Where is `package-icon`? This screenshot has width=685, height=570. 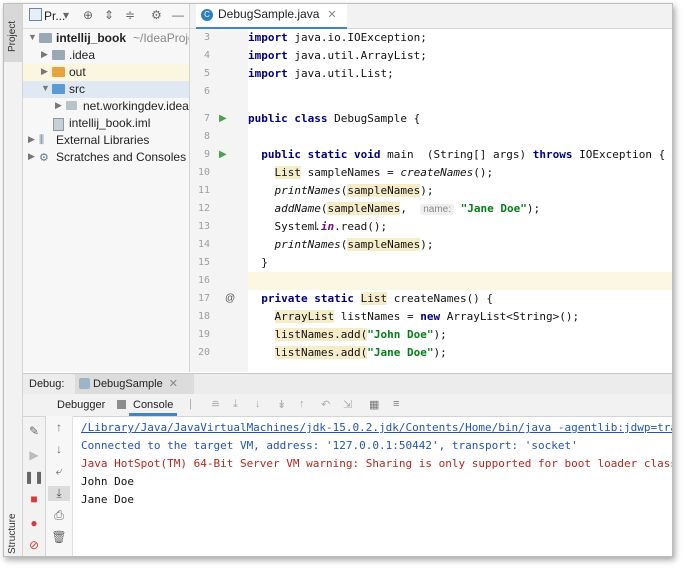
package-icon is located at coordinates (71, 105).